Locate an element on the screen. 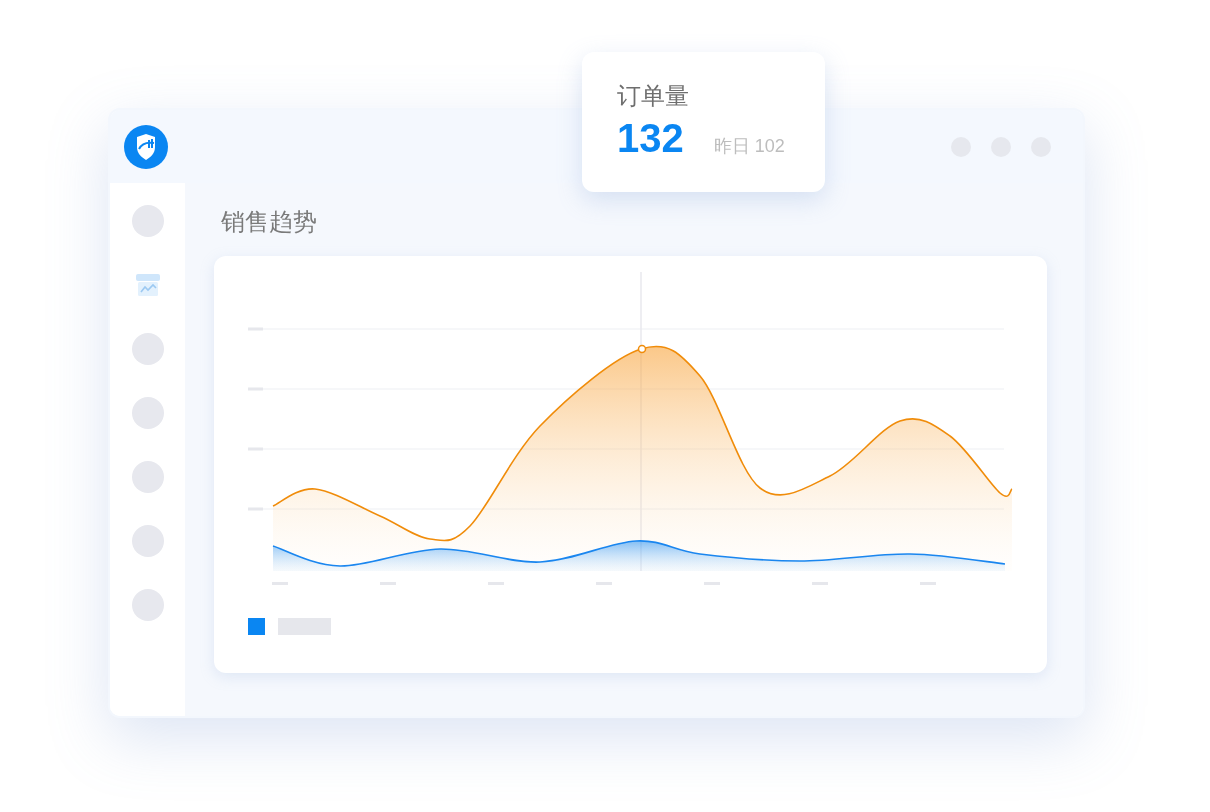 Image resolution: width=1210 pixels, height=812 pixels. order-count: 132 is located at coordinates (650, 138).